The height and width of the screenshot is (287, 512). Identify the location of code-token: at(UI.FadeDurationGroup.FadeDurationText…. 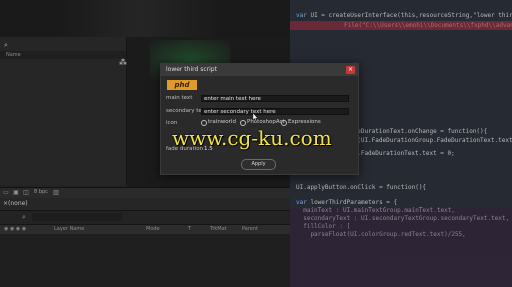
(431, 140).